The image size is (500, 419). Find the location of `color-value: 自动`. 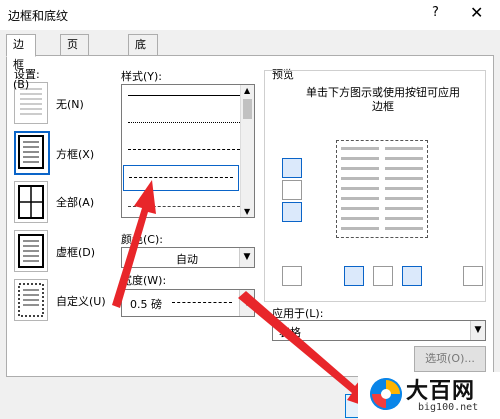

color-value: 自动 is located at coordinates (187, 259).